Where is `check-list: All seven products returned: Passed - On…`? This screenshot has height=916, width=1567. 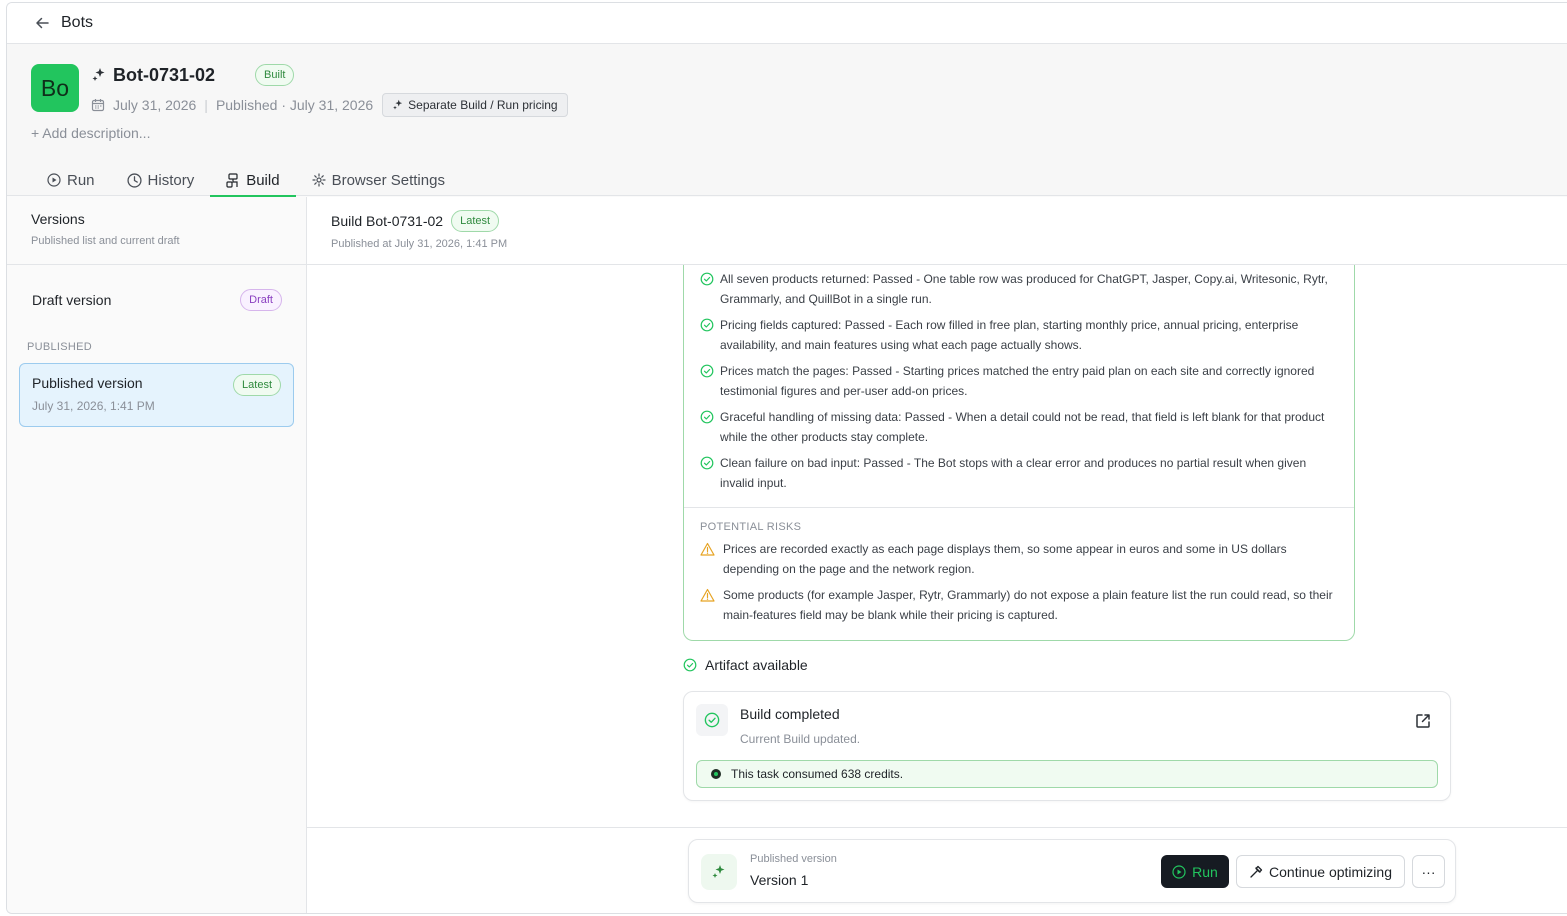
check-list: All seven products returned: Passed - On… is located at coordinates (1019, 379).